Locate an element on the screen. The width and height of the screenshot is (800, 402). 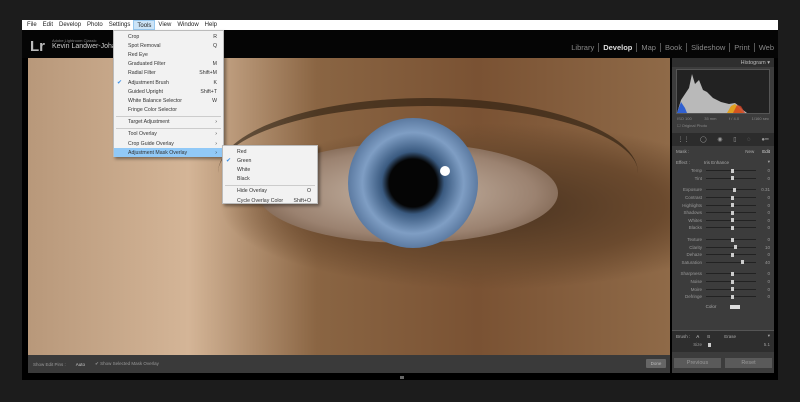
menu-item-crop-guide-overlay: Crop Guide Overlay › is located at coordinates (168, 143).